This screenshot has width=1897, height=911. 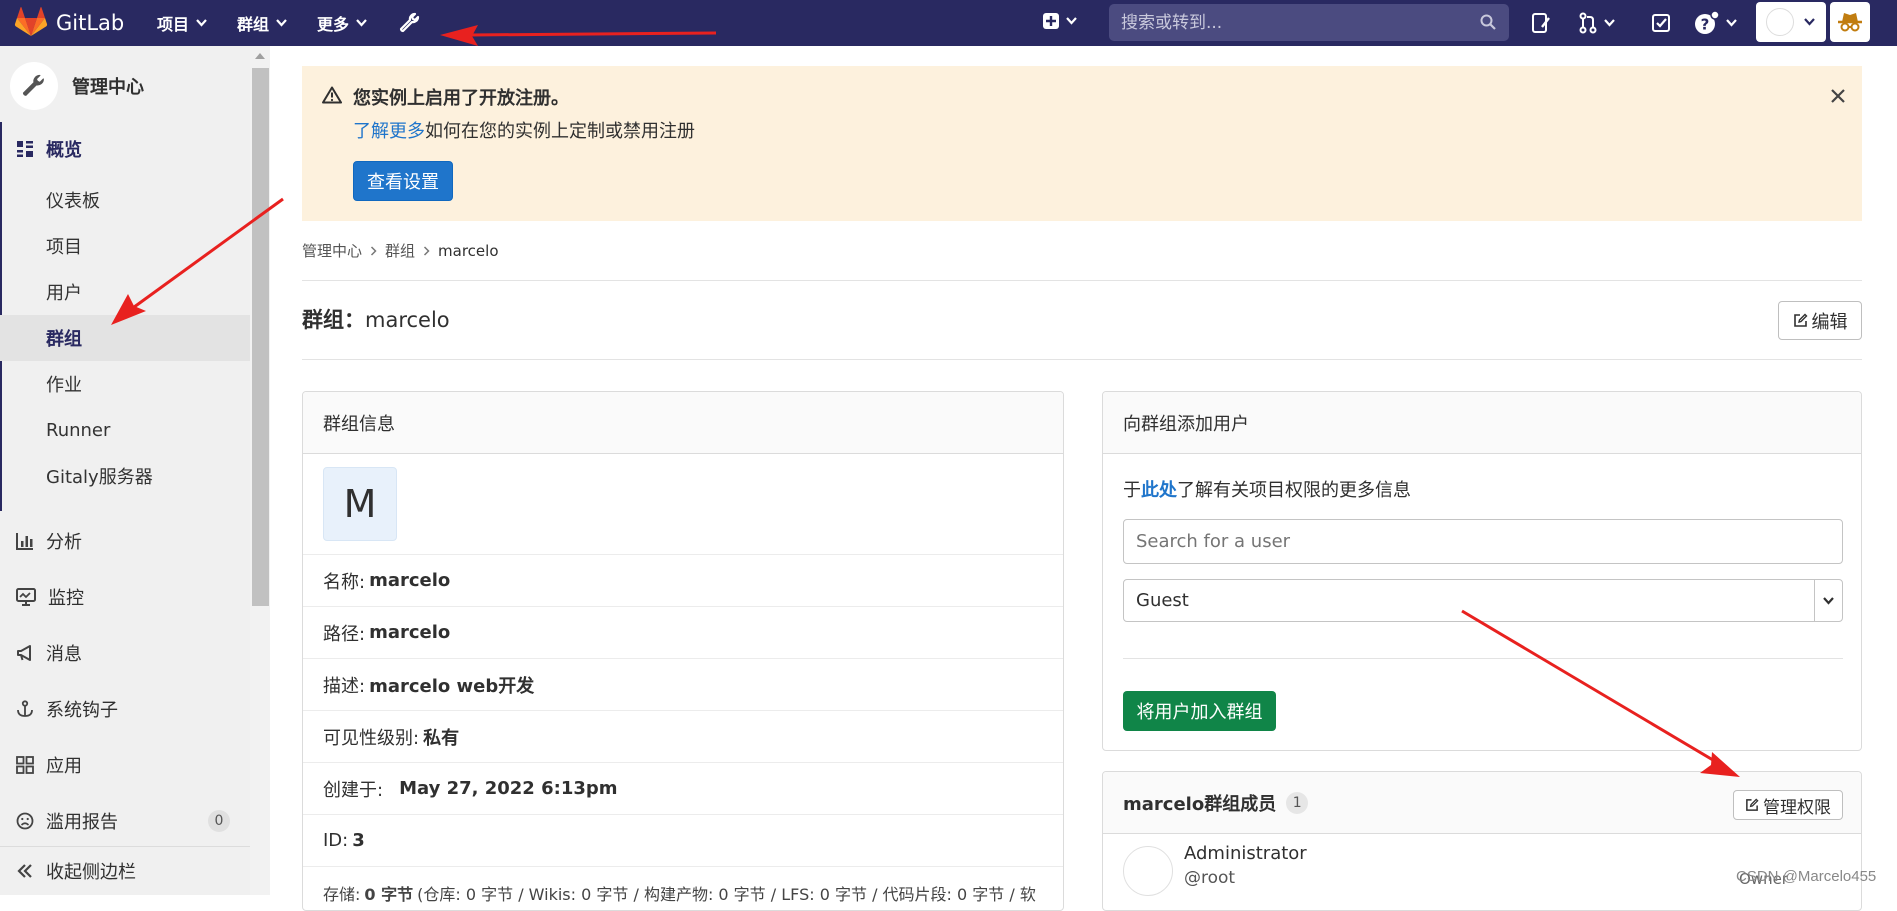 I want to click on info-row-path: 路径: marcelo, so click(x=683, y=632).